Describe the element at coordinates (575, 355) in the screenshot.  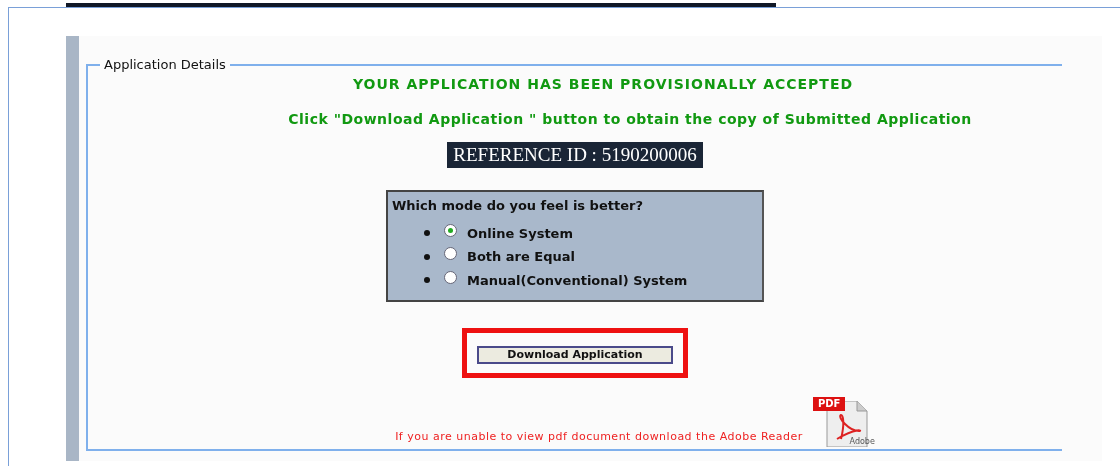
I see `download-button: Download Application` at that location.